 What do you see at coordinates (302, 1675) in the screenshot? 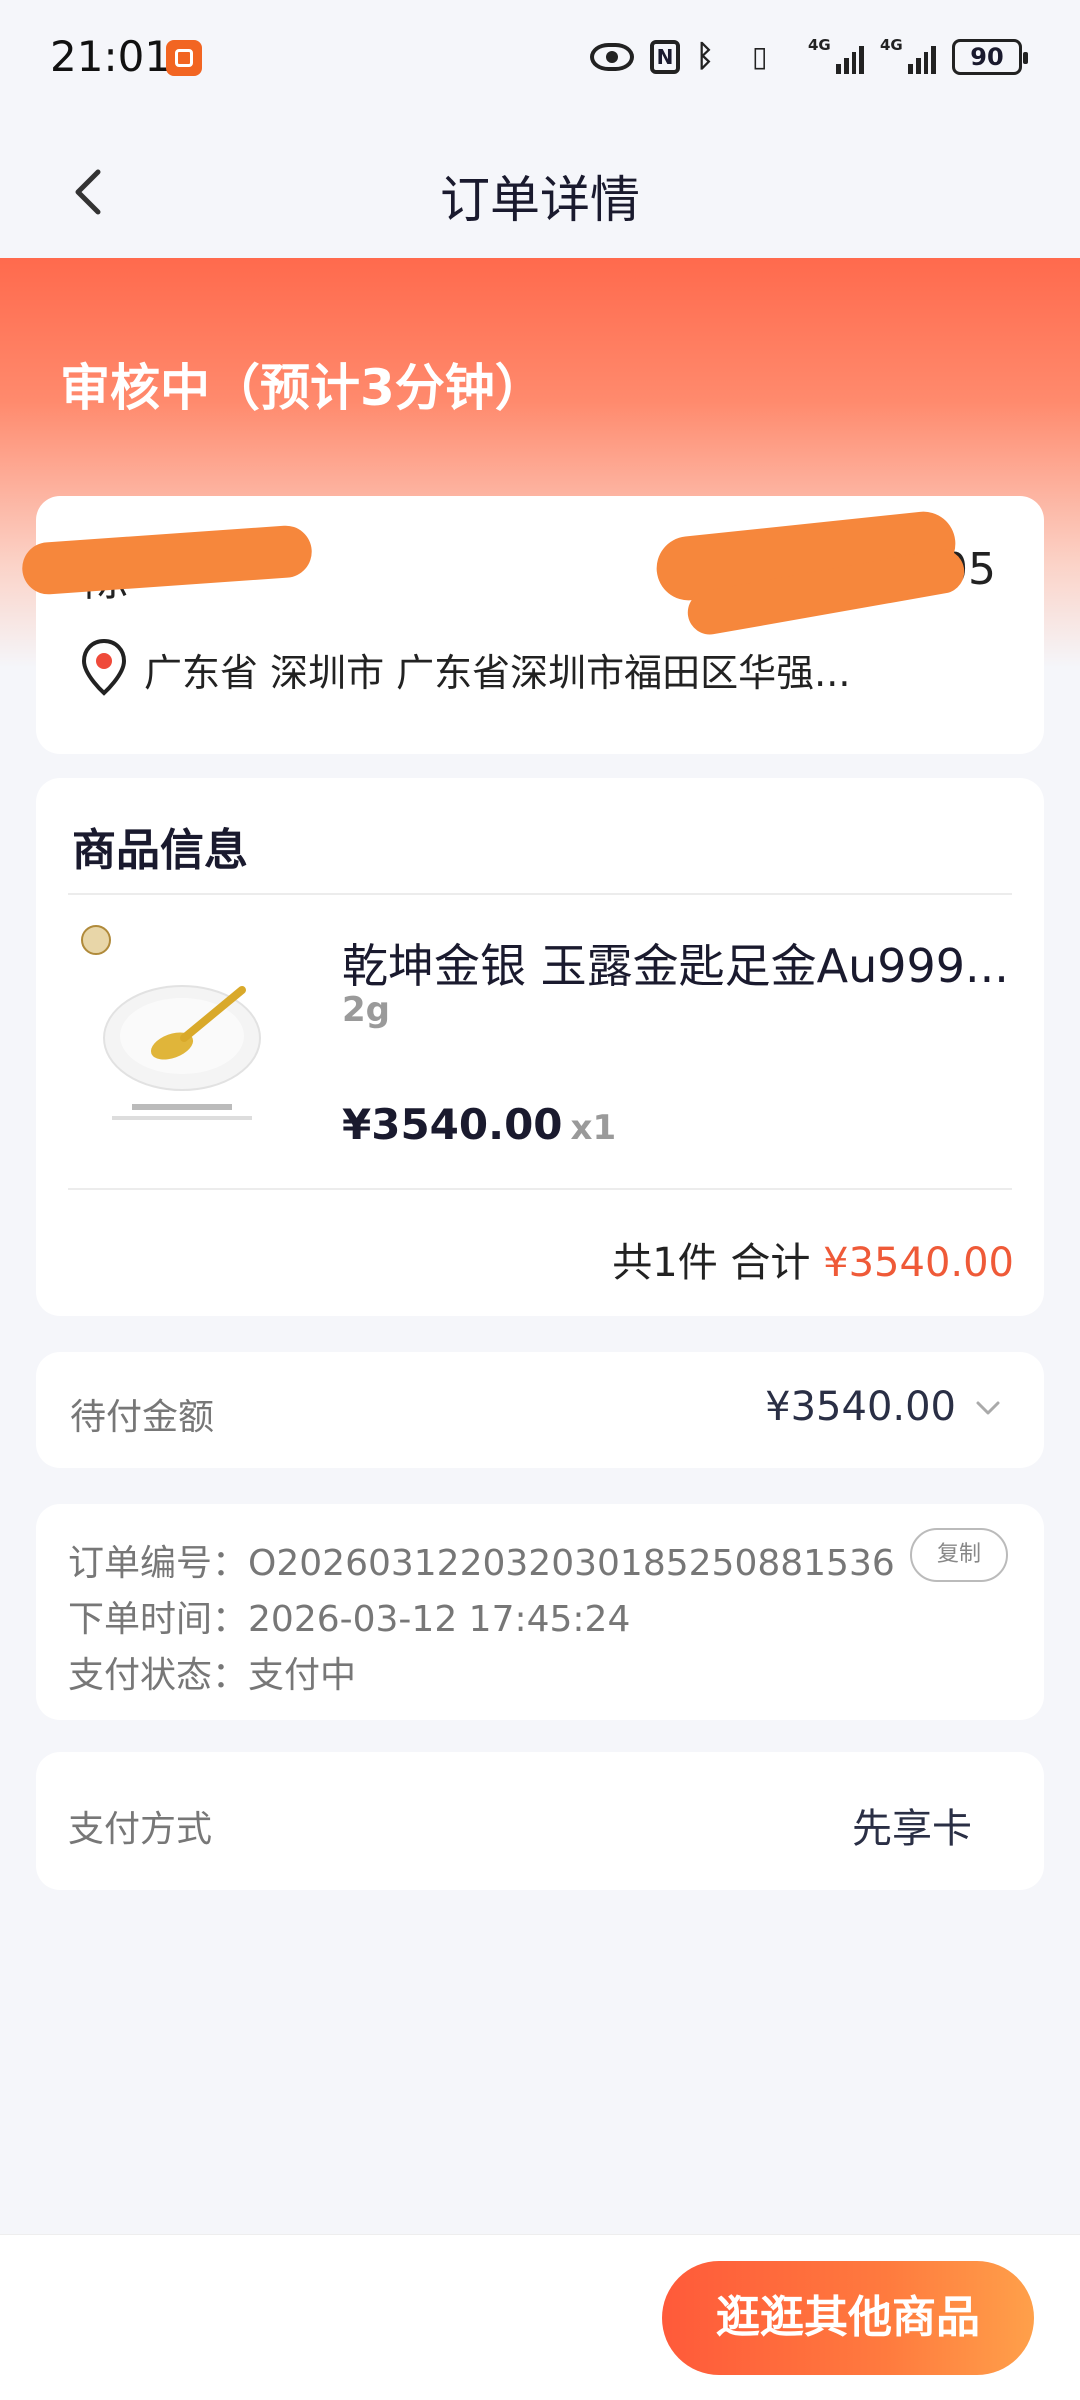
I see `pay-status-value: 支付中` at bounding box center [302, 1675].